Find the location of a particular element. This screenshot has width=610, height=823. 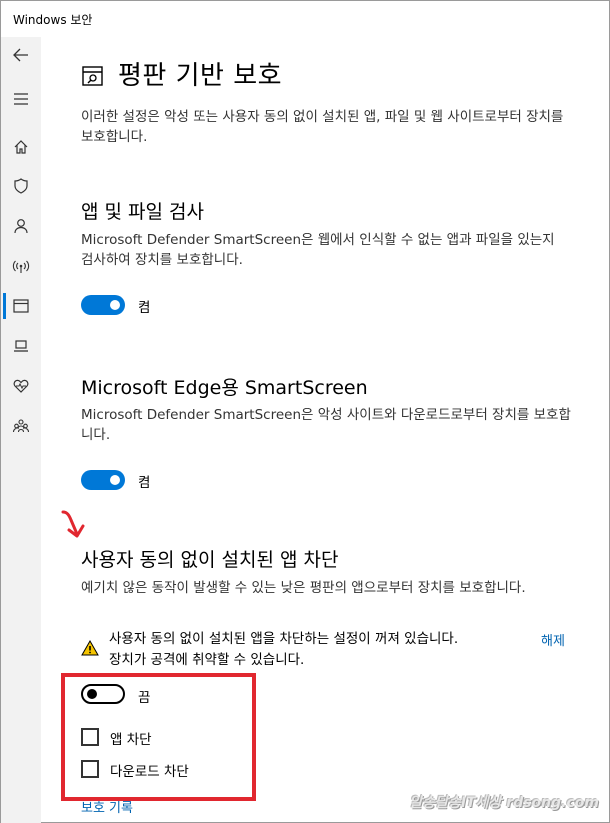

edge-smartscreen-toggle-label: 켬 is located at coordinates (144, 483).